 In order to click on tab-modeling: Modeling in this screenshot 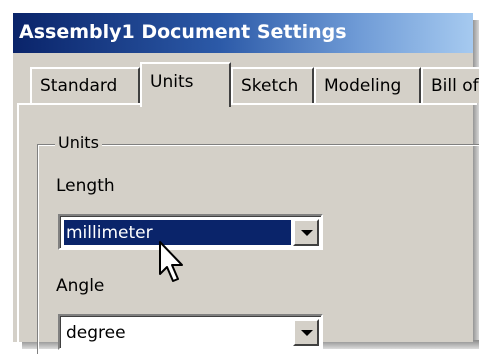, I will do `click(367, 85)`.